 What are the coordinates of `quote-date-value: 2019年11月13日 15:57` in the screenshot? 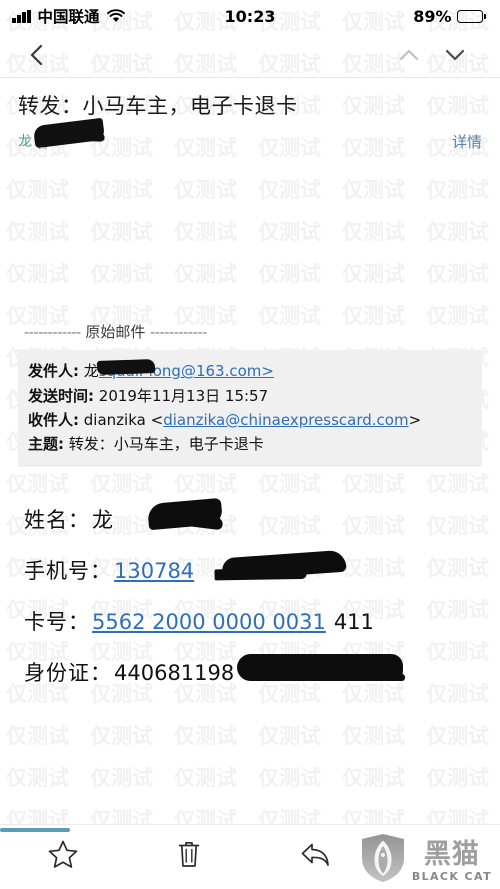 It's located at (183, 395).